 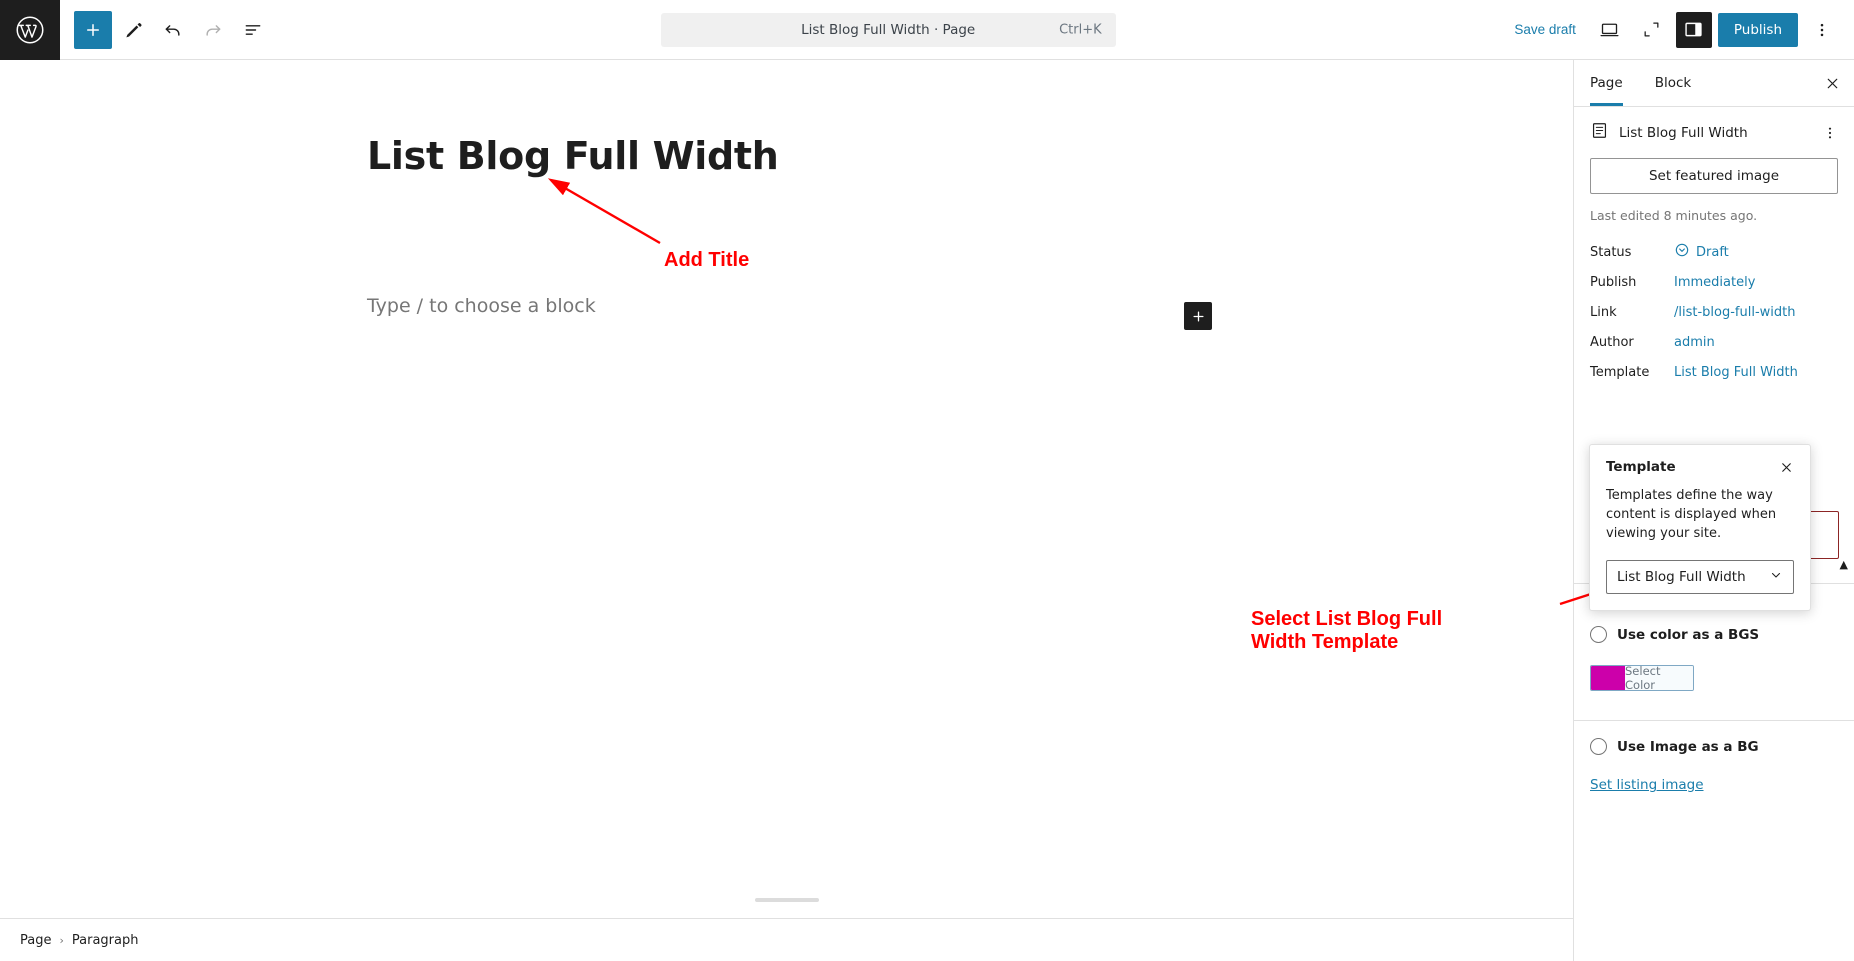 What do you see at coordinates (1683, 132) in the screenshot?
I see `document-name-label: List Blog Full Width` at bounding box center [1683, 132].